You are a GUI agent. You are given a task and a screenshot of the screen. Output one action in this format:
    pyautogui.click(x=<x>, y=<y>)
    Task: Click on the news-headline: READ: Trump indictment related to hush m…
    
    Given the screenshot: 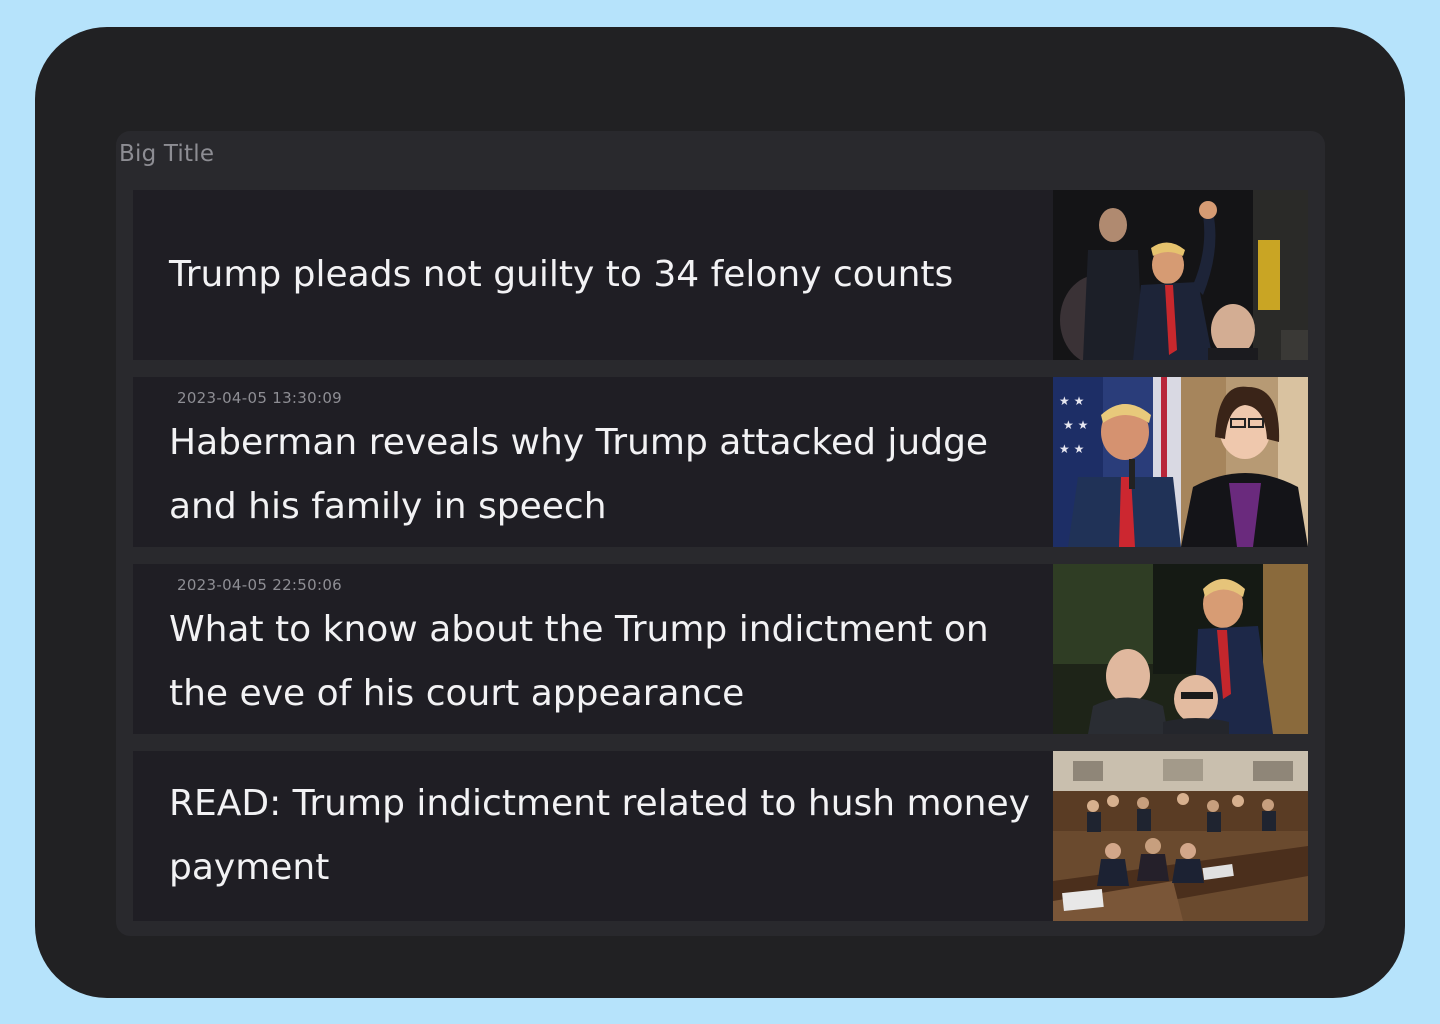 What is the action you would take?
    pyautogui.click(x=599, y=835)
    